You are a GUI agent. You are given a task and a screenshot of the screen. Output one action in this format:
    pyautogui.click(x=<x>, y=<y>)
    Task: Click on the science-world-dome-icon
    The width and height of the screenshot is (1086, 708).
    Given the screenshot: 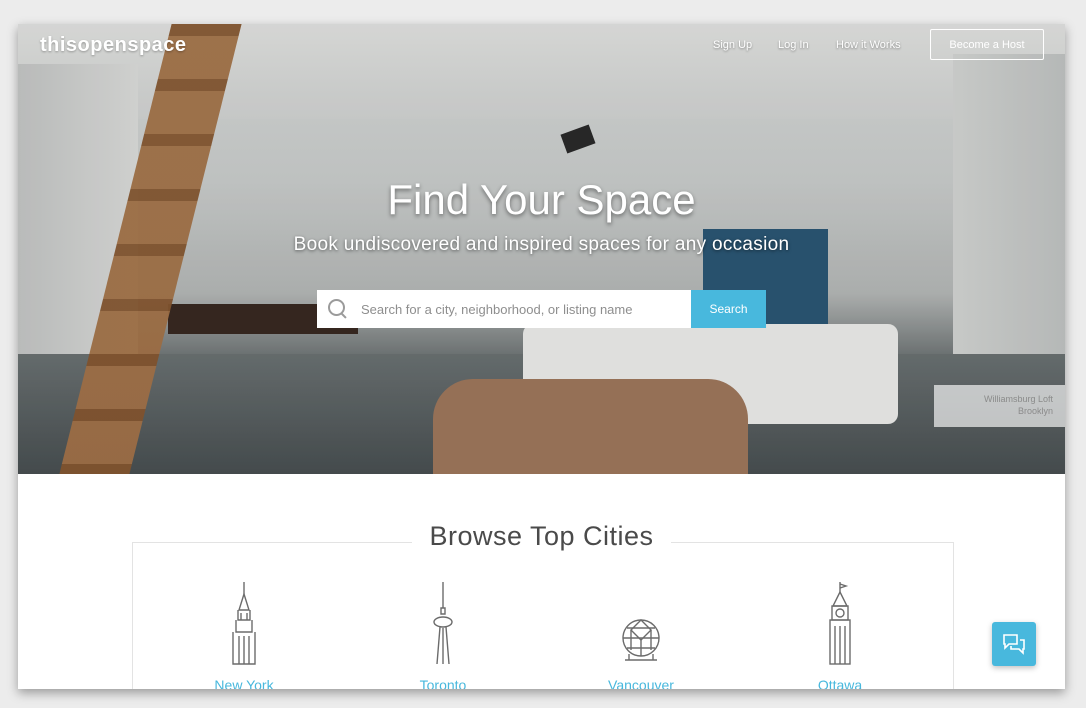 What is the action you would take?
    pyautogui.click(x=641, y=640)
    